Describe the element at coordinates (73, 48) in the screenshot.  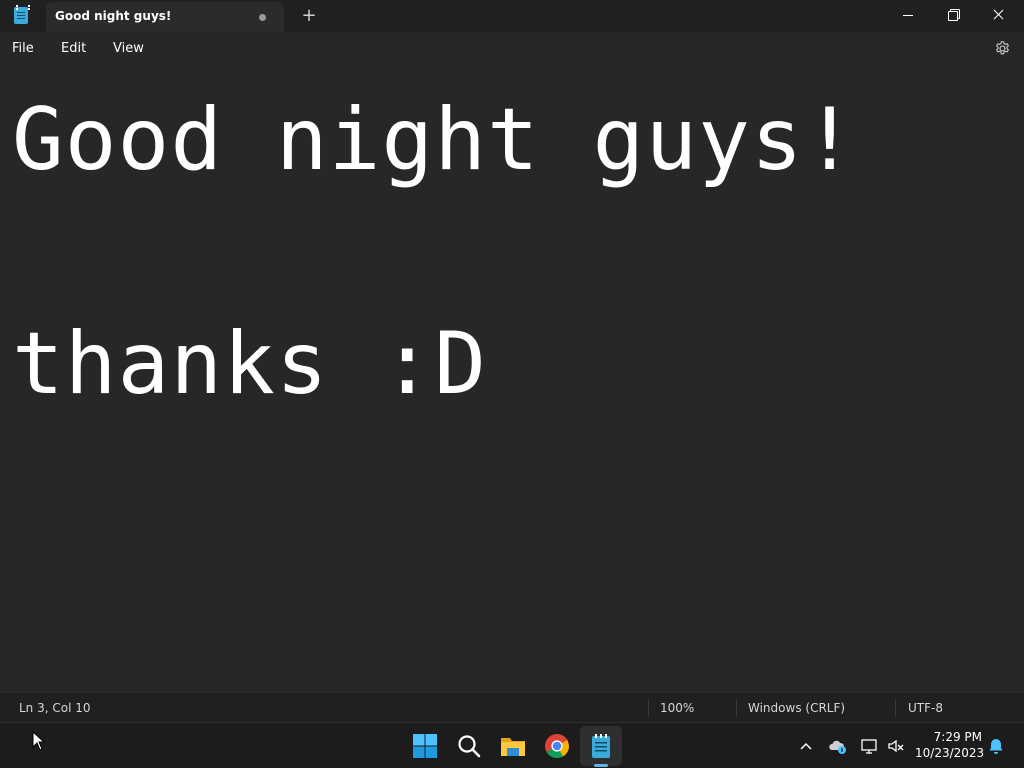
I see `menu-edit: Edit` at that location.